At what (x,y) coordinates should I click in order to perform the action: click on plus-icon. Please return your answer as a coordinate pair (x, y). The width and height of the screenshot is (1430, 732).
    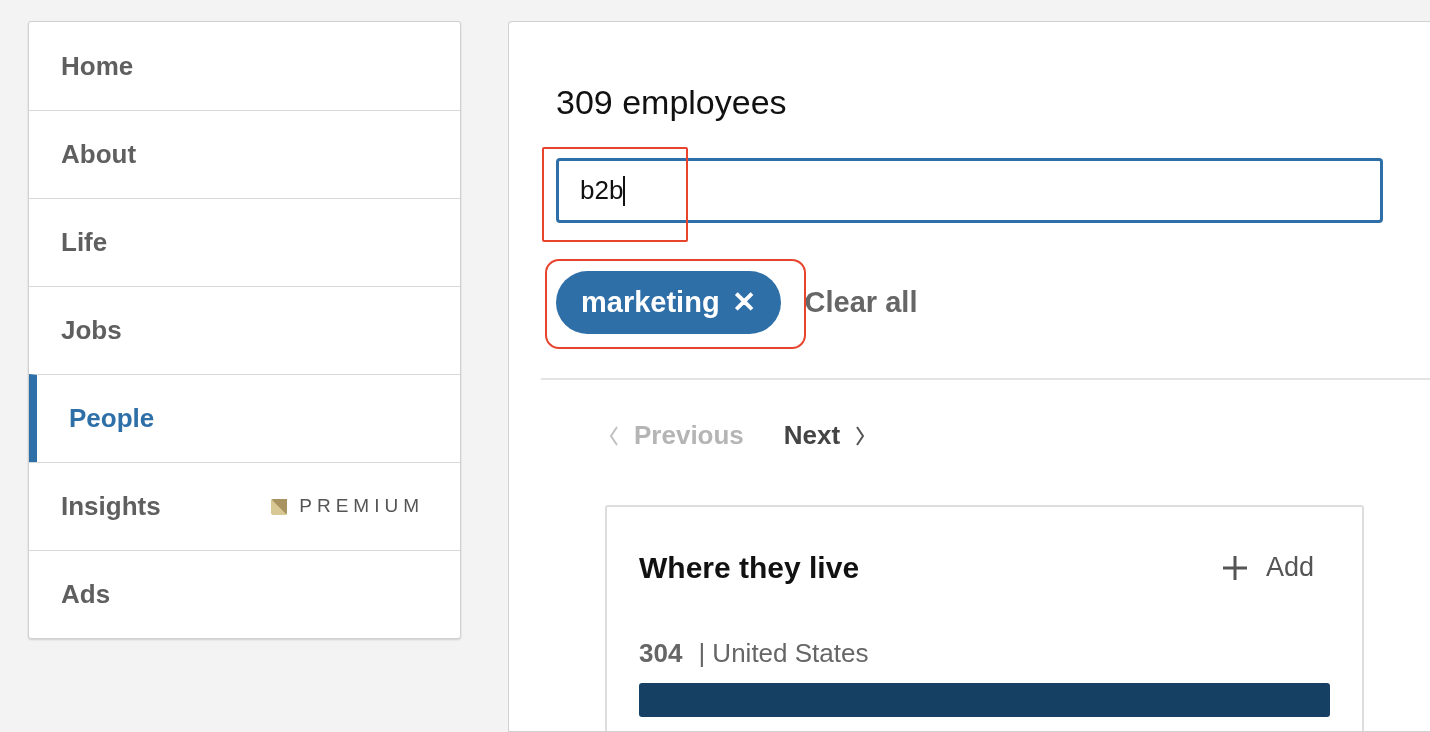
    Looking at the image, I should click on (1234, 567).